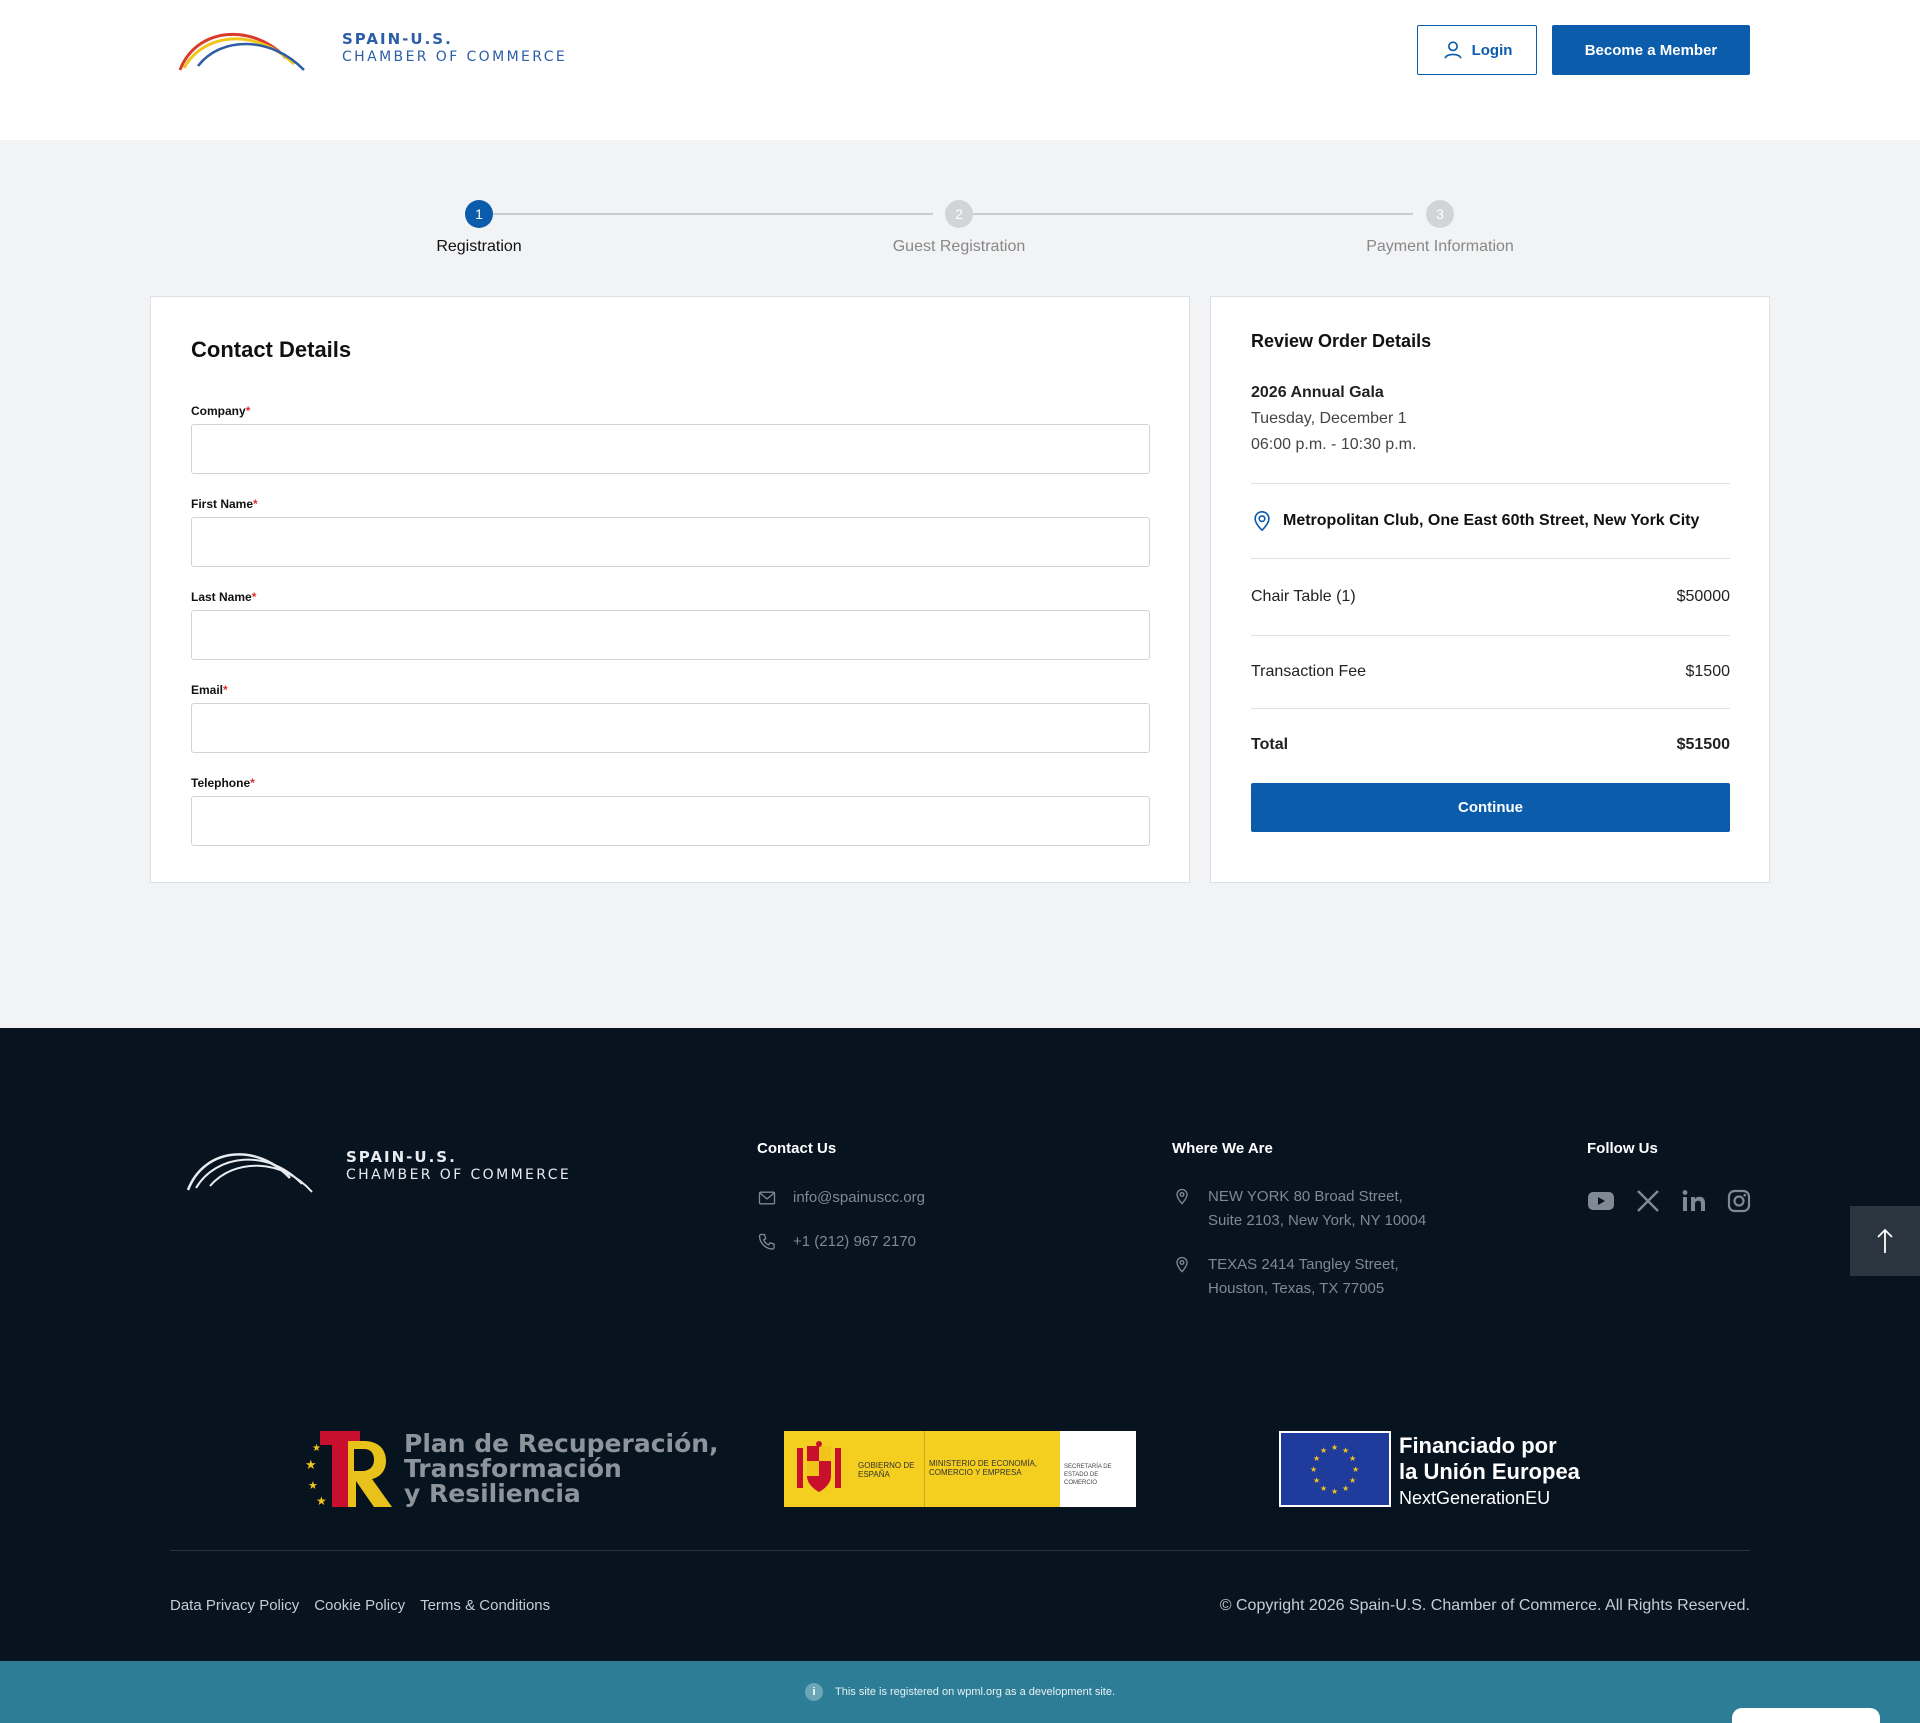 Image resolution: width=1920 pixels, height=1723 pixels. Describe the element at coordinates (271, 349) in the screenshot. I see `contact-details-title: Contact Details` at that location.